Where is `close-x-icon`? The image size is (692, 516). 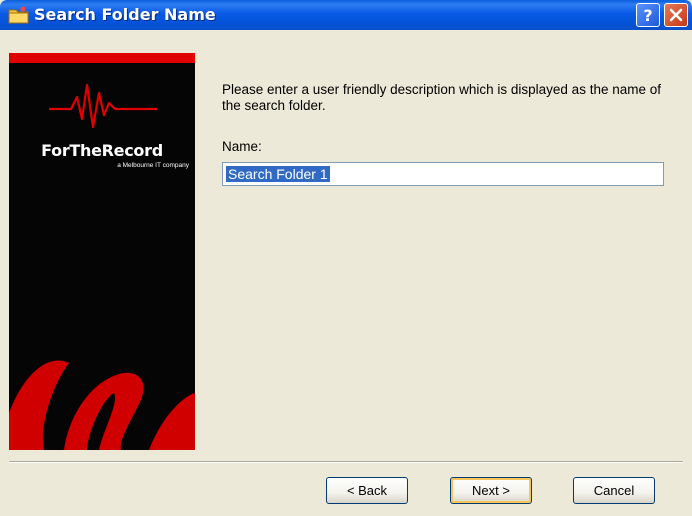 close-x-icon is located at coordinates (676, 15).